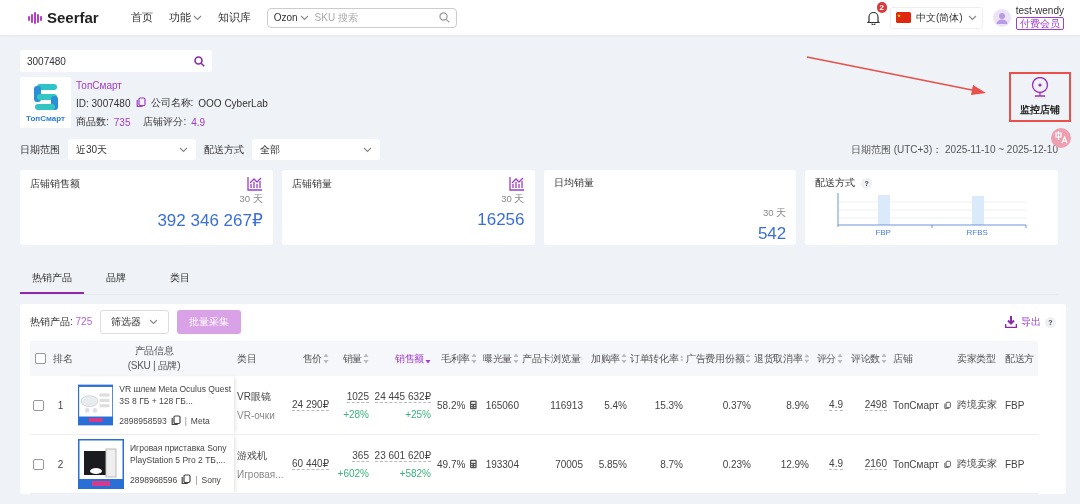 The height and width of the screenshot is (504, 1080). Describe the element at coordinates (977, 464) in the screenshot. I see `seller-type: 跨境卖家` at that location.